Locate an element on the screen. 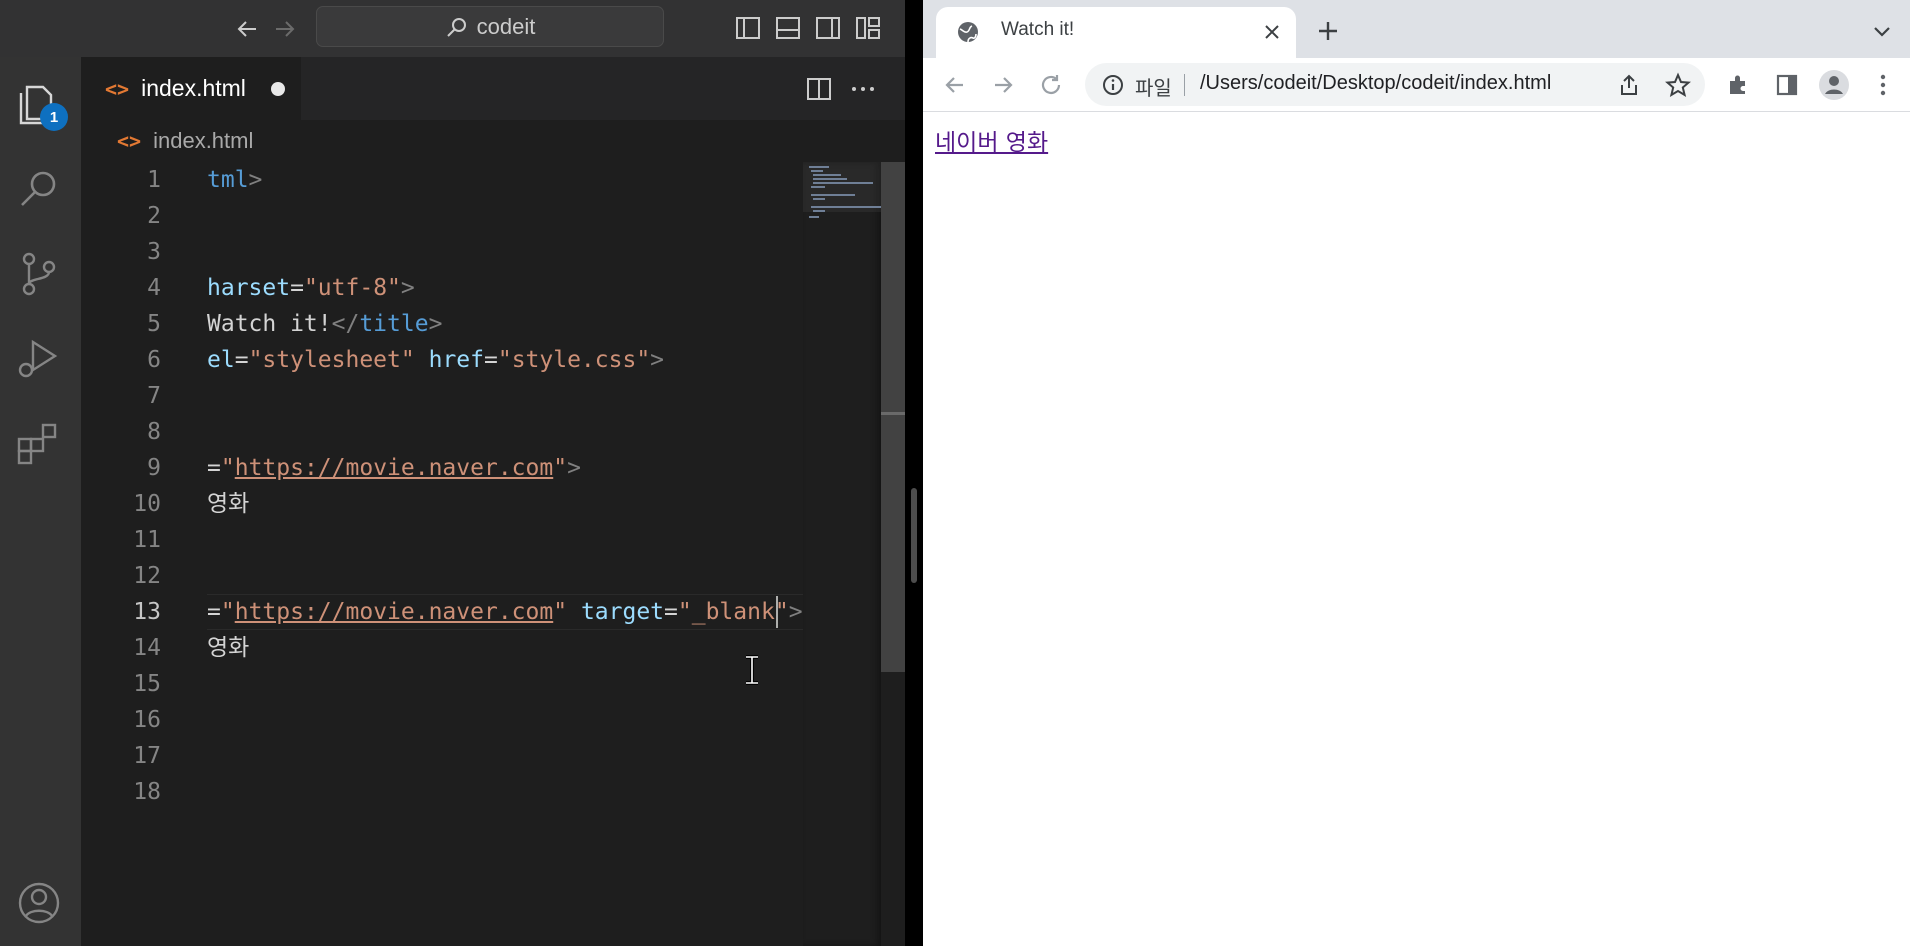  line-number: 1 is located at coordinates (154, 180).